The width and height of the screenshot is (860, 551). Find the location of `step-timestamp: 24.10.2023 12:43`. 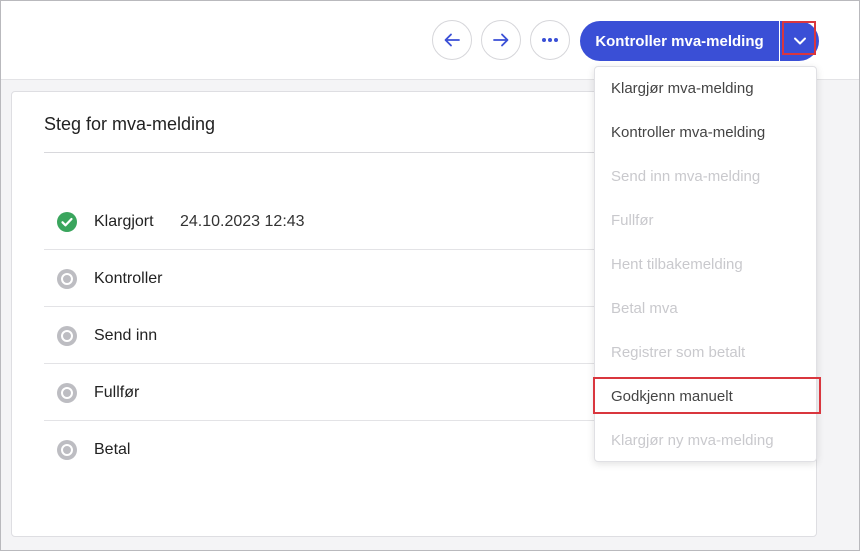

step-timestamp: 24.10.2023 12:43 is located at coordinates (242, 221).